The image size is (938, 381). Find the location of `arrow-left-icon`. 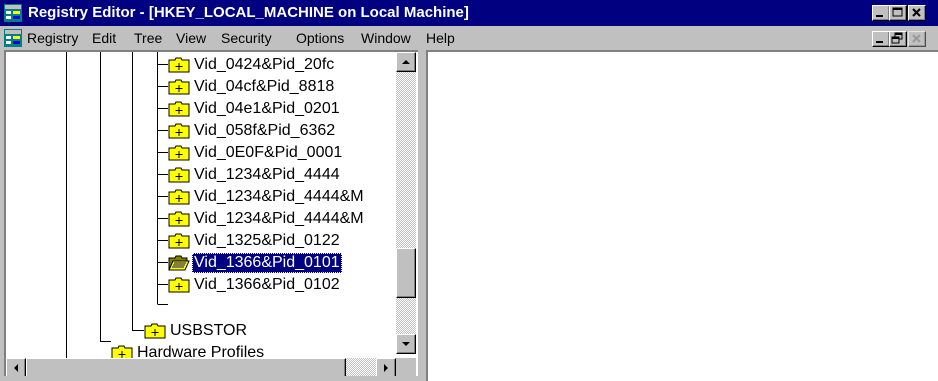

arrow-left-icon is located at coordinates (16, 368).